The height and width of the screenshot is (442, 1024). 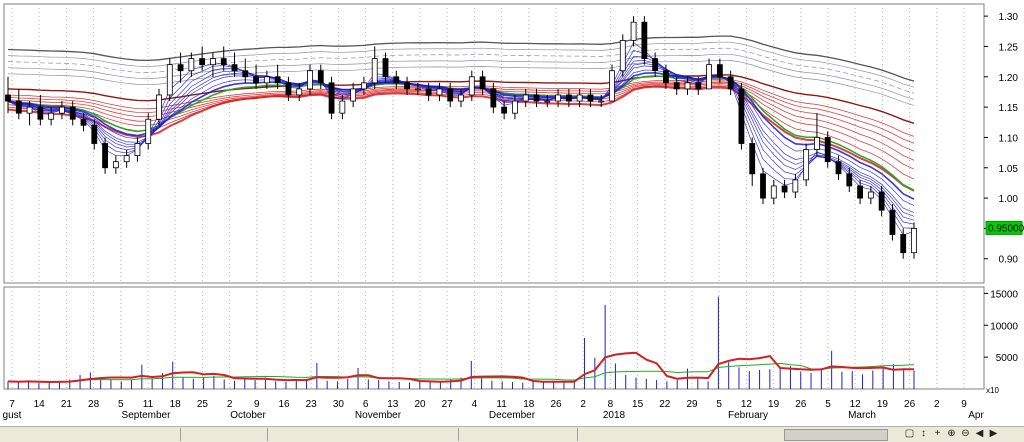 I want to click on chart-nav-buttons: ▢ ↕ + ⊕ ⊖ ◀ ▶, so click(x=951, y=434).